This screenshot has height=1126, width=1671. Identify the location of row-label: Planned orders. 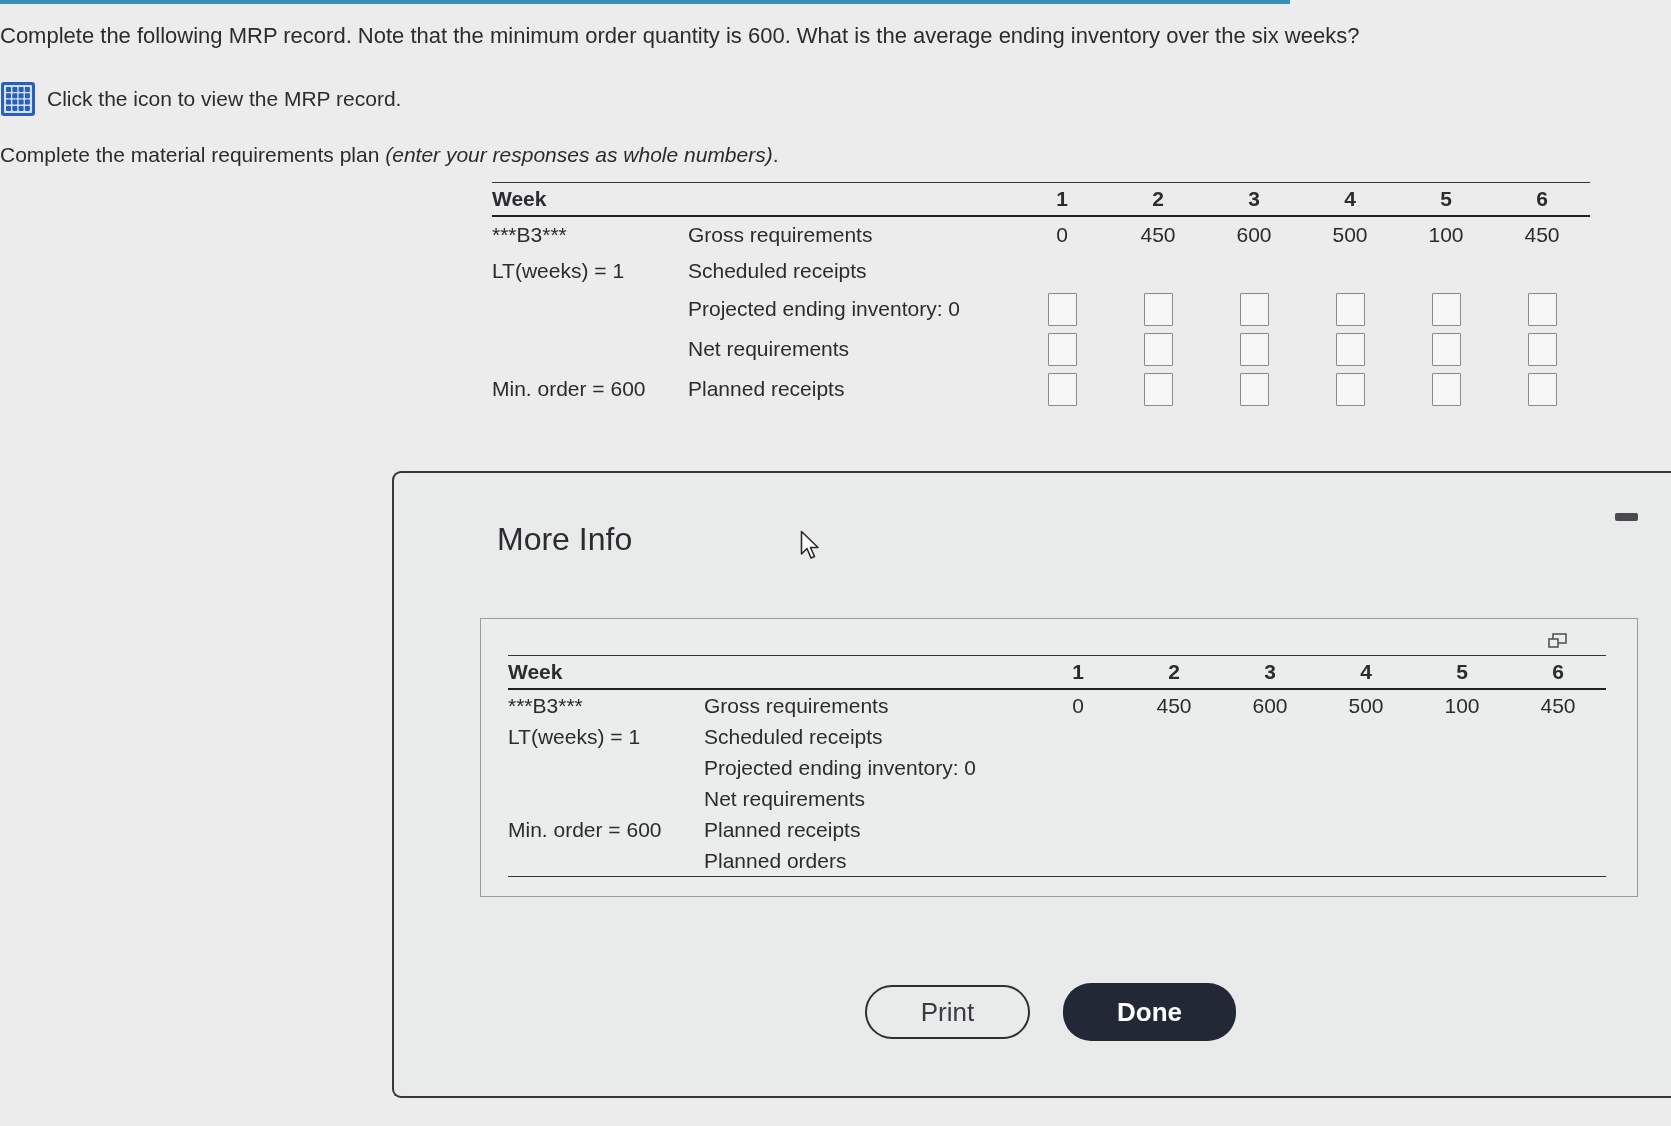
(776, 860).